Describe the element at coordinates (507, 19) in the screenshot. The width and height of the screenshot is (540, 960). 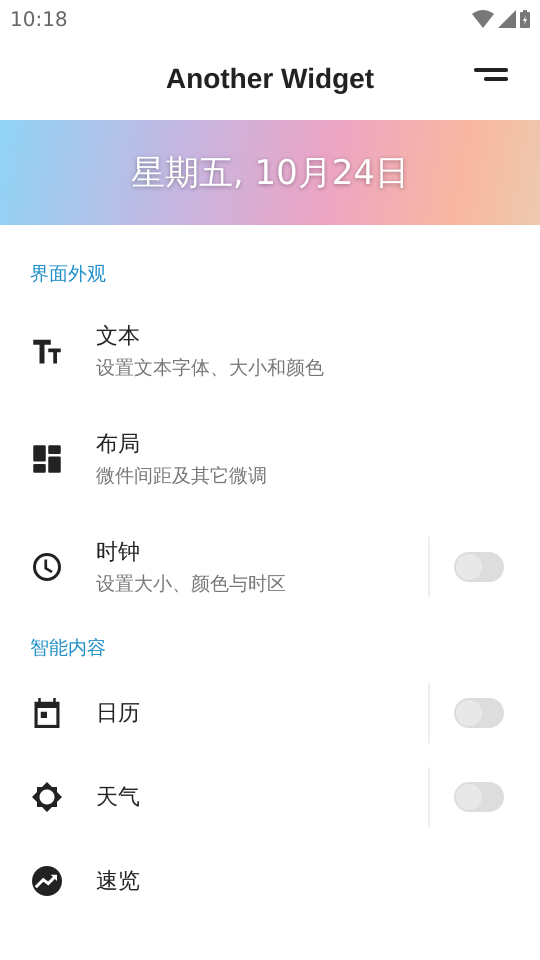
I see `signal-icon` at that location.